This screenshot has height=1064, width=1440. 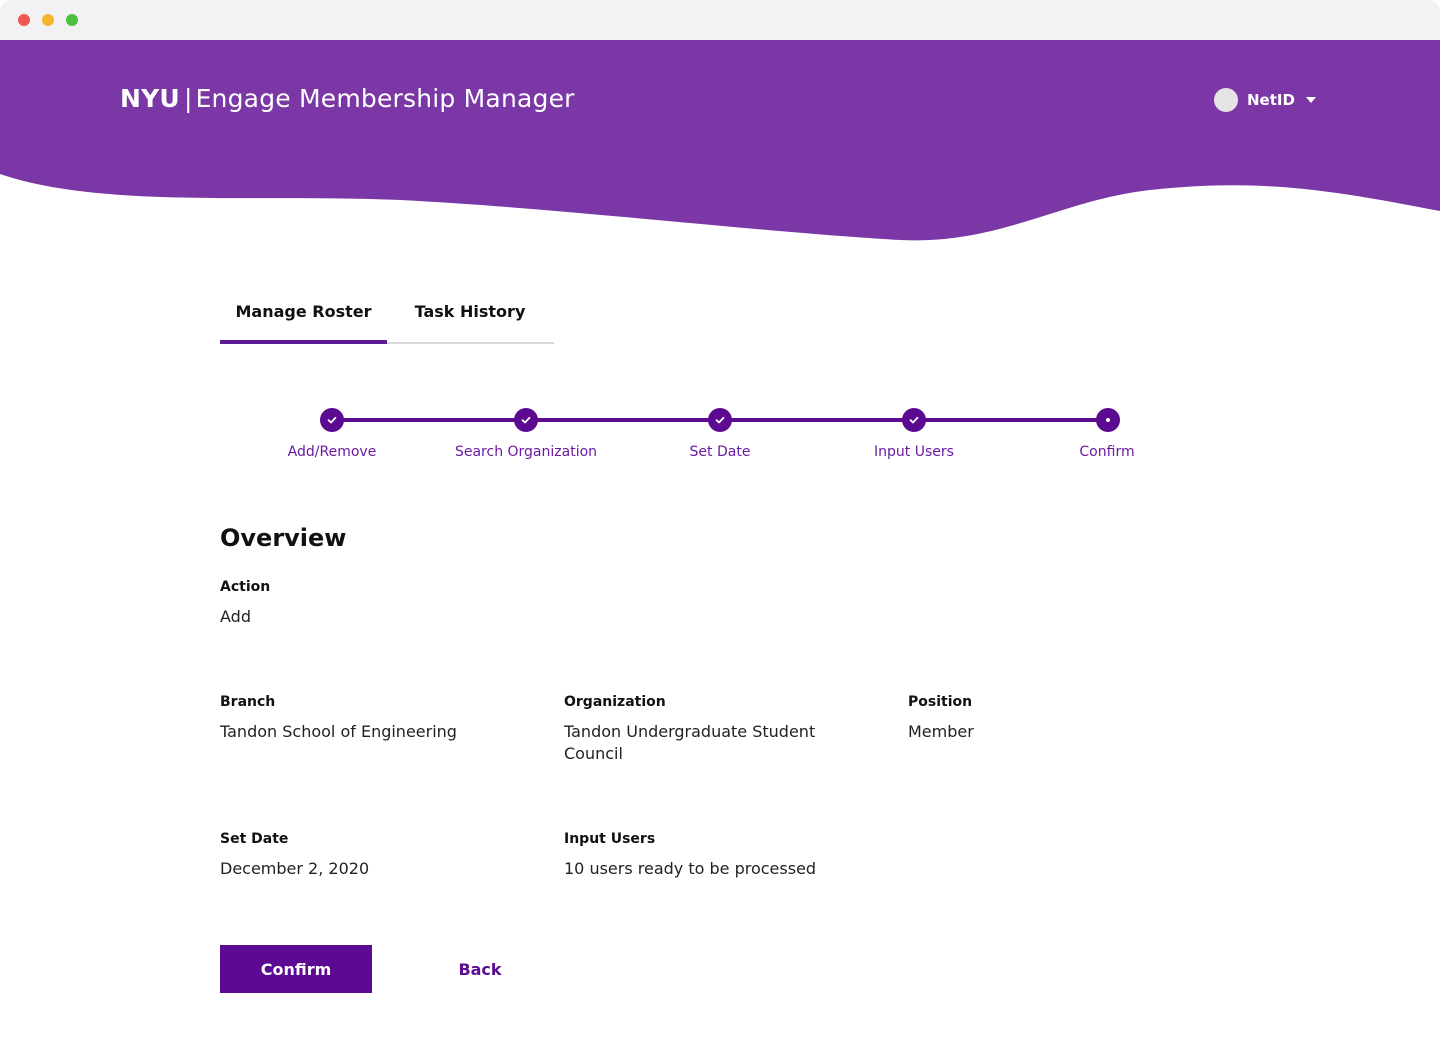 I want to click on app-title: Engage Membership Manager, so click(x=385, y=98).